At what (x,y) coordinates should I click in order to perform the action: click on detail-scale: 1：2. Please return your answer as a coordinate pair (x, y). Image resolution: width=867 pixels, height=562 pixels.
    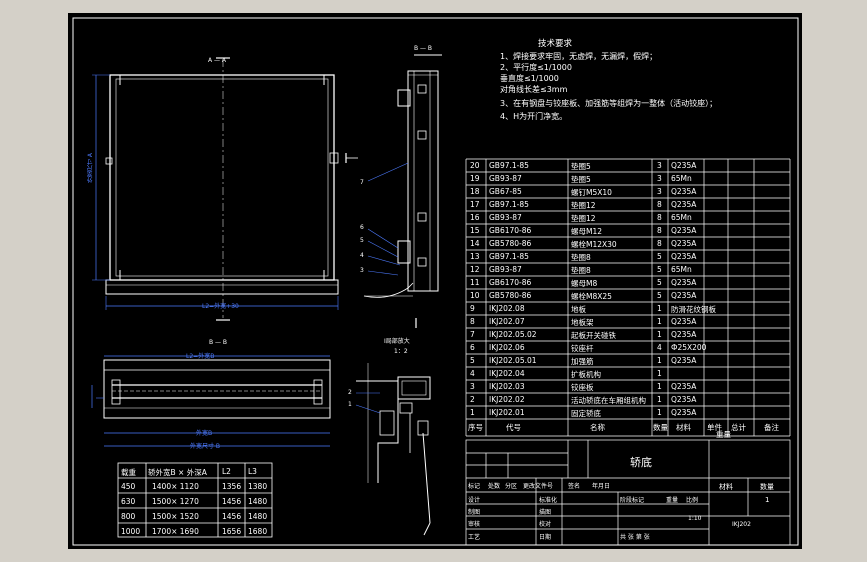
    Looking at the image, I should click on (401, 351).